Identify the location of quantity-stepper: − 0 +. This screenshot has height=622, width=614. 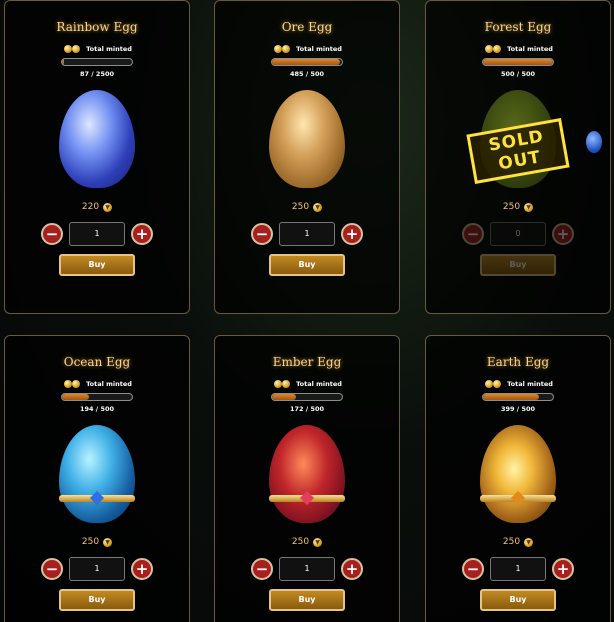
(518, 234).